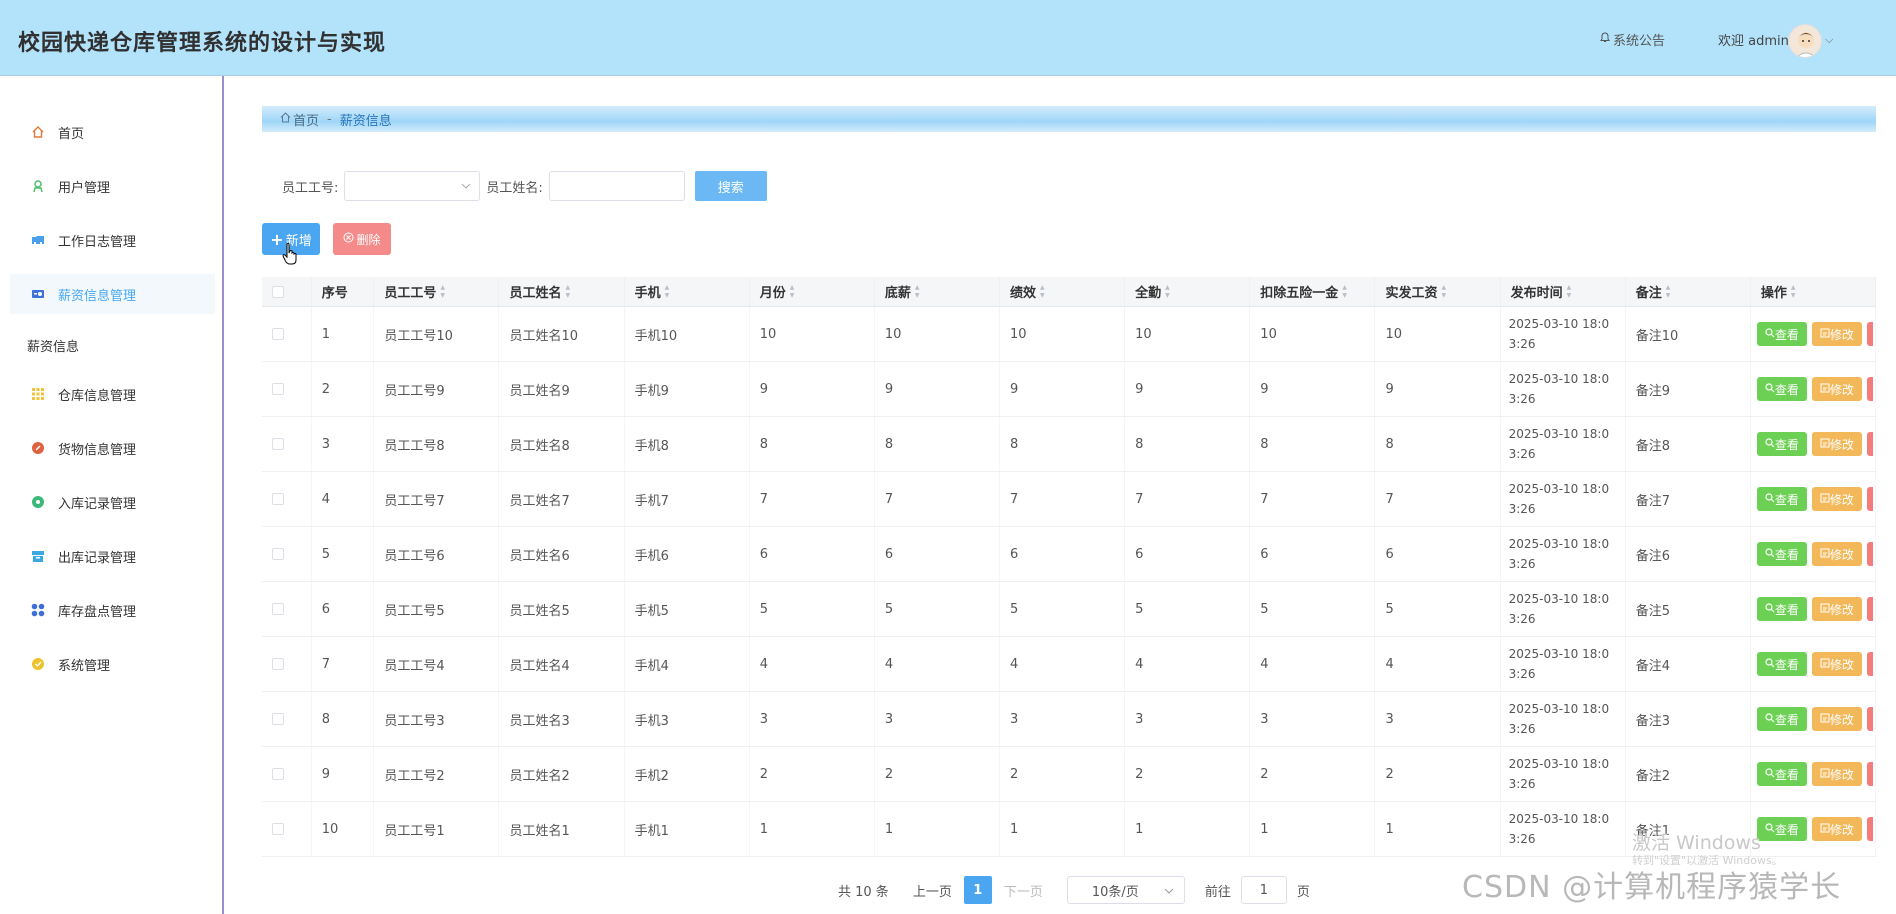 The width and height of the screenshot is (1896, 914). Describe the element at coordinates (112, 394) in the screenshot. I see `sidebar-item-warehouse: 仓库信息管理` at that location.